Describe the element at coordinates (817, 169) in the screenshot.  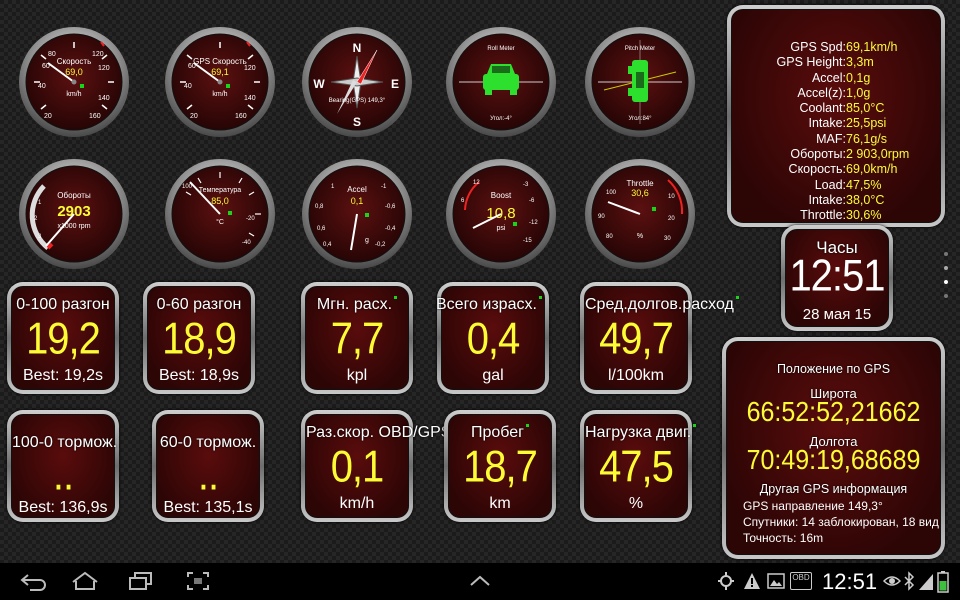
I see `sensor-info-key: Скорость:` at that location.